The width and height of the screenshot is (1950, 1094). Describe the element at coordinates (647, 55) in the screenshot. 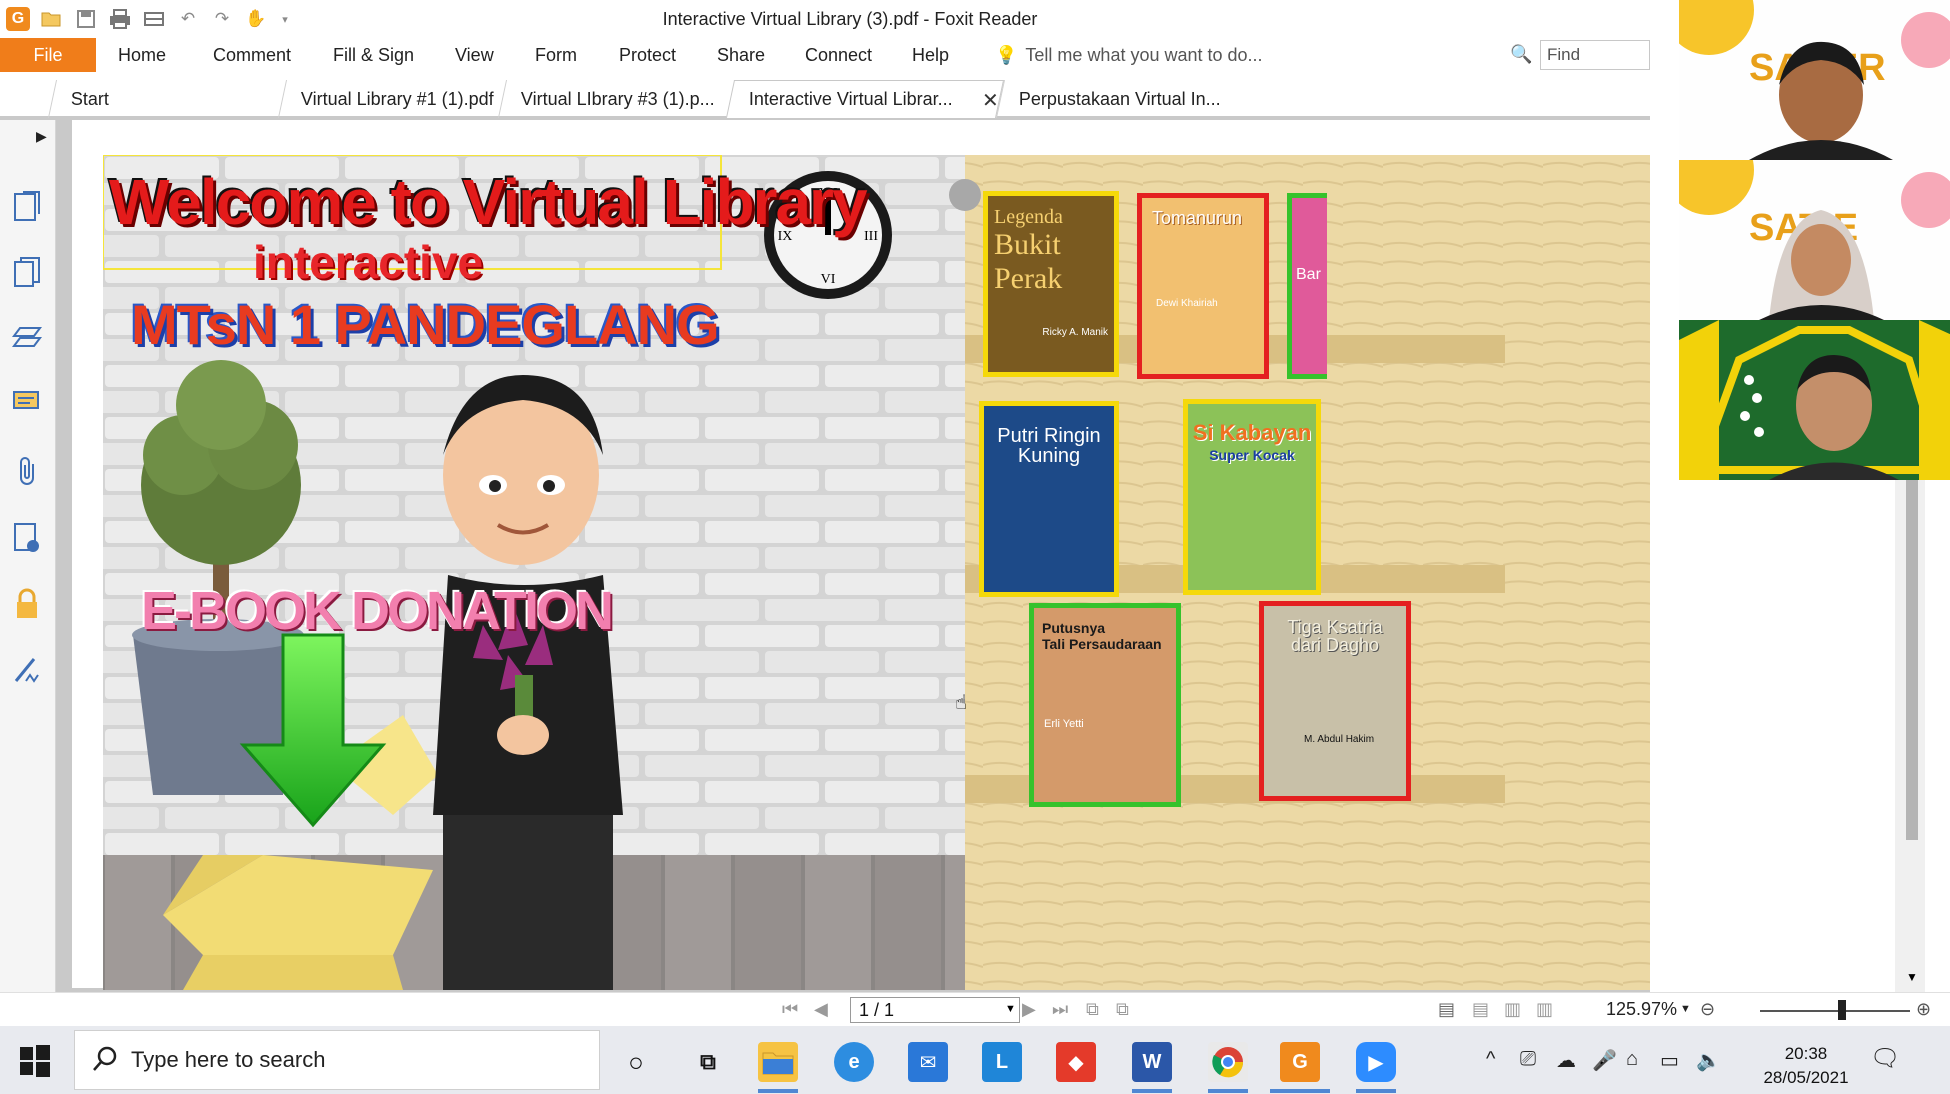

I see `tab-protect: Protect` at that location.